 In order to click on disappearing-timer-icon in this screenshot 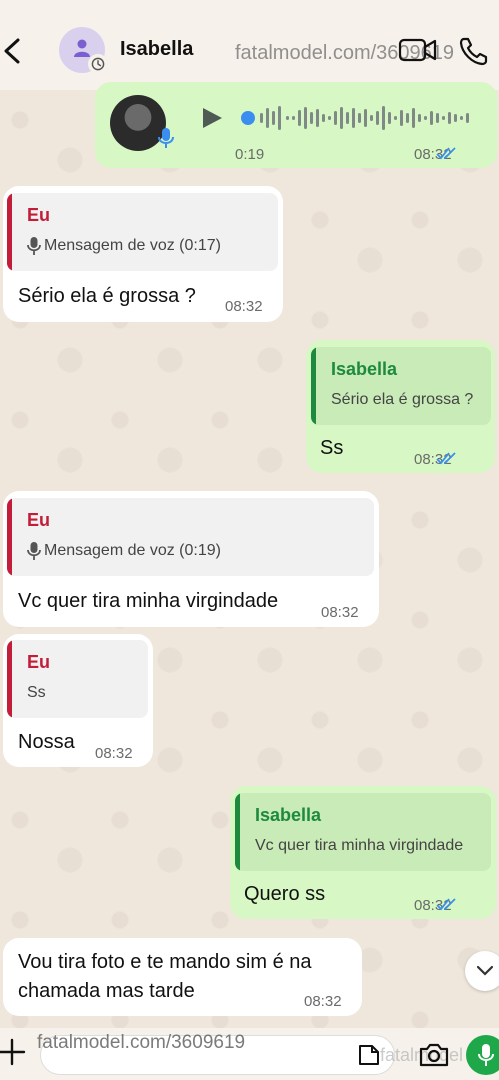, I will do `click(98, 64)`.